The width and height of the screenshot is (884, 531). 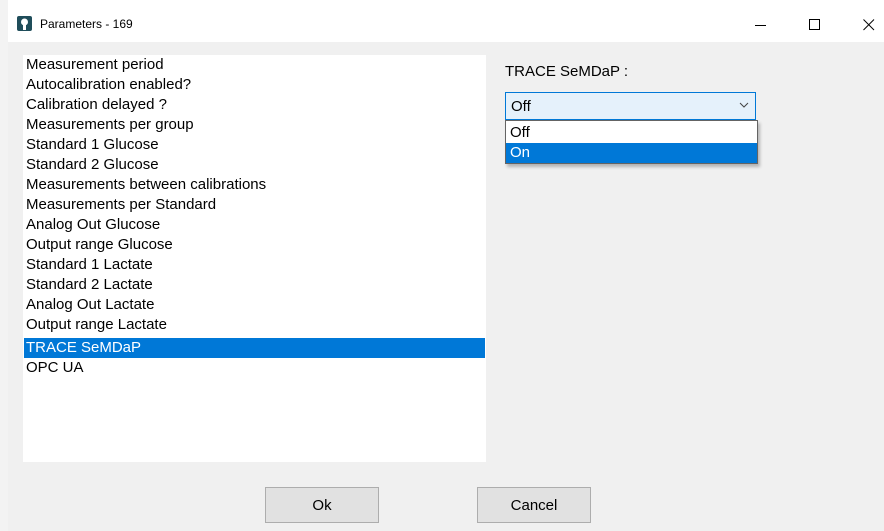 I want to click on list-item: Measurements per group, so click(x=254, y=125).